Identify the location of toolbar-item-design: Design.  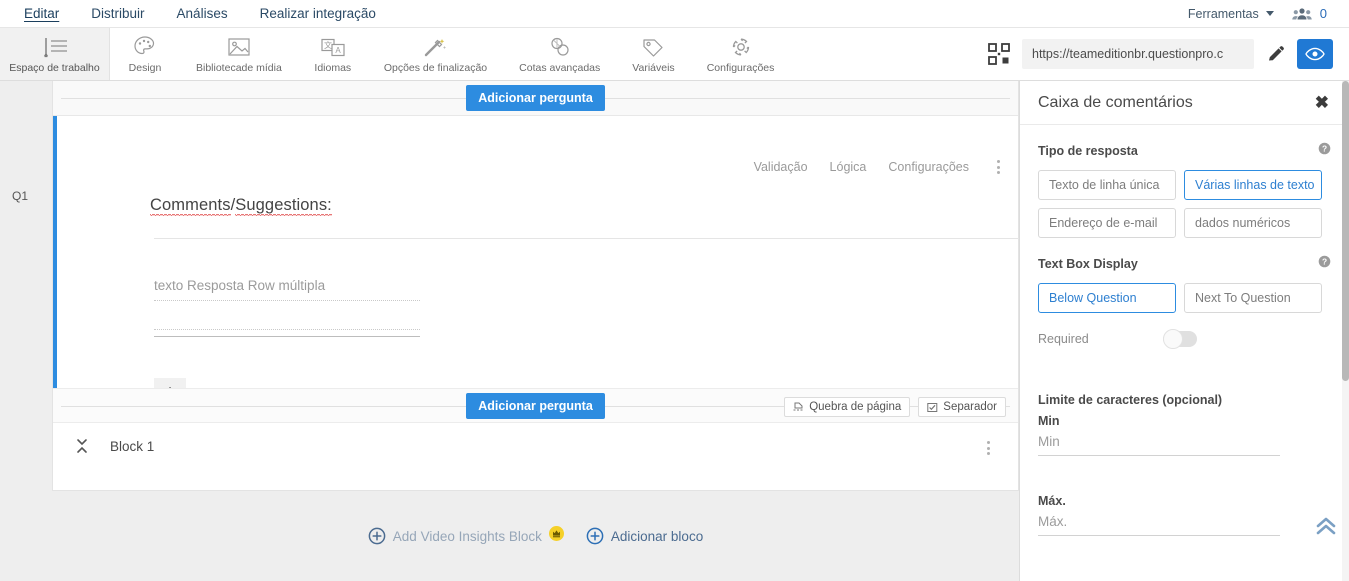
(145, 54).